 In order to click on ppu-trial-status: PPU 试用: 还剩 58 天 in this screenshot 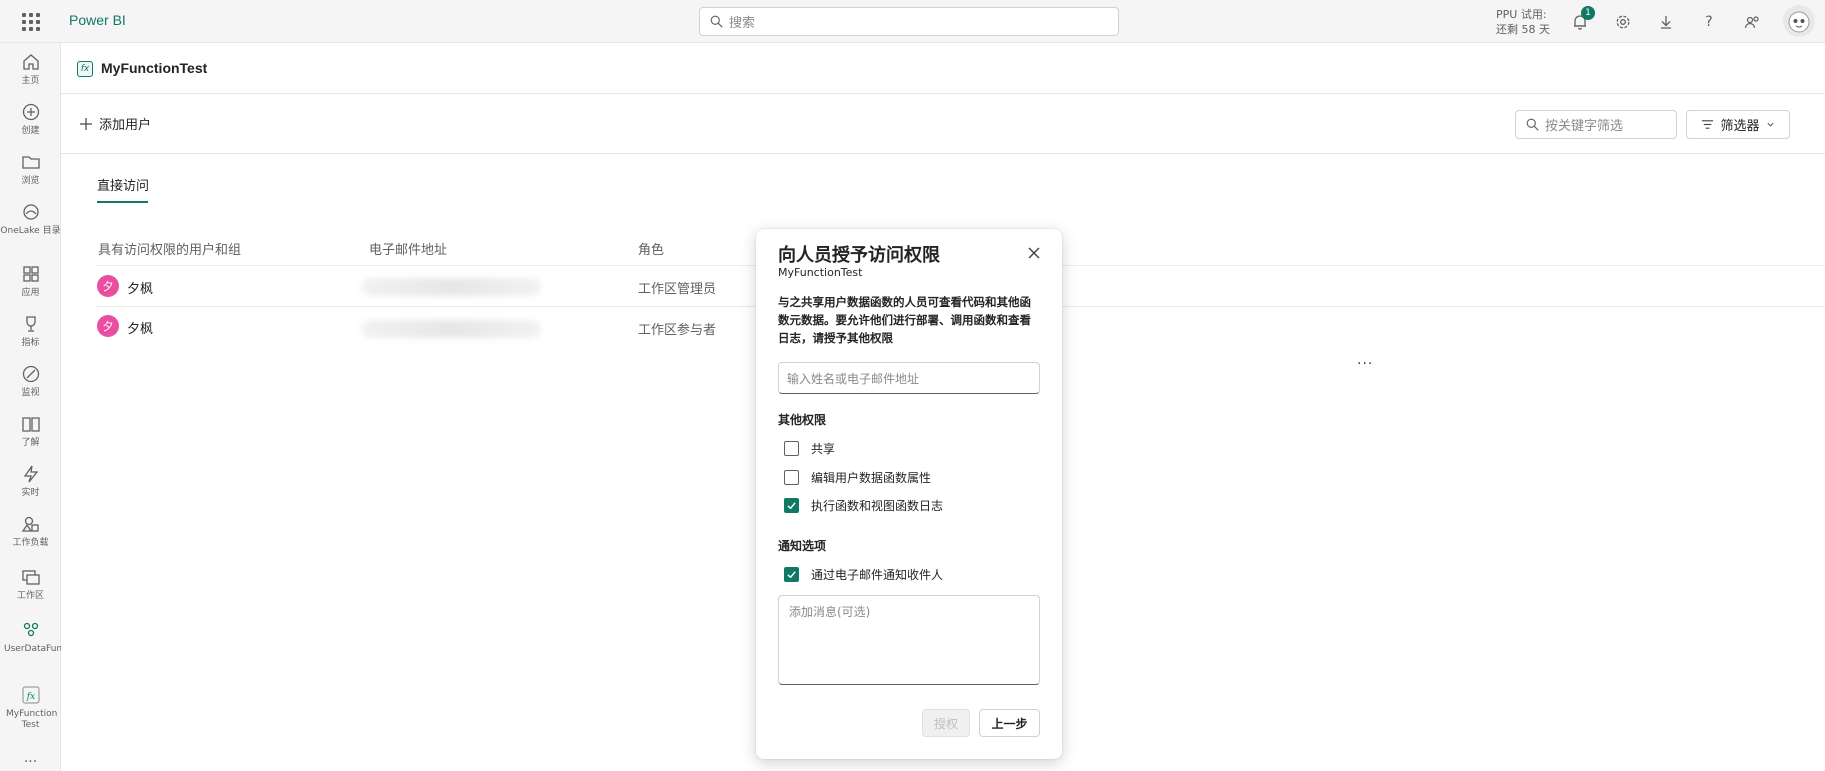, I will do `click(1523, 22)`.